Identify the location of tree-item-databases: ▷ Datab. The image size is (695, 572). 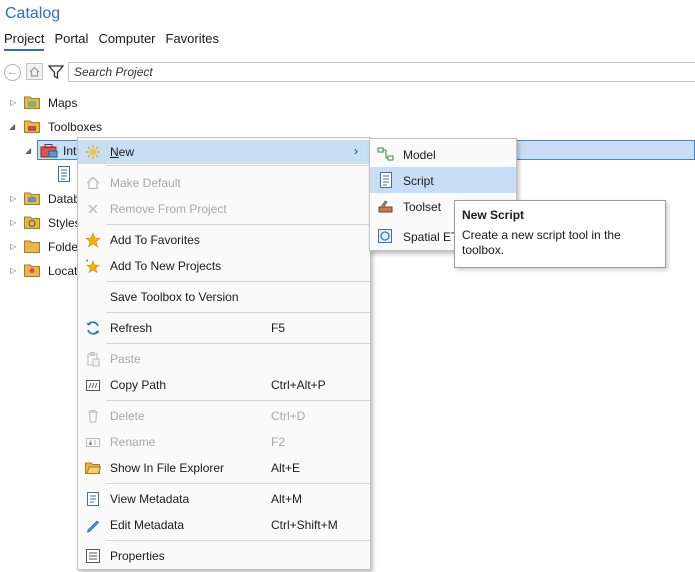
(40, 198).